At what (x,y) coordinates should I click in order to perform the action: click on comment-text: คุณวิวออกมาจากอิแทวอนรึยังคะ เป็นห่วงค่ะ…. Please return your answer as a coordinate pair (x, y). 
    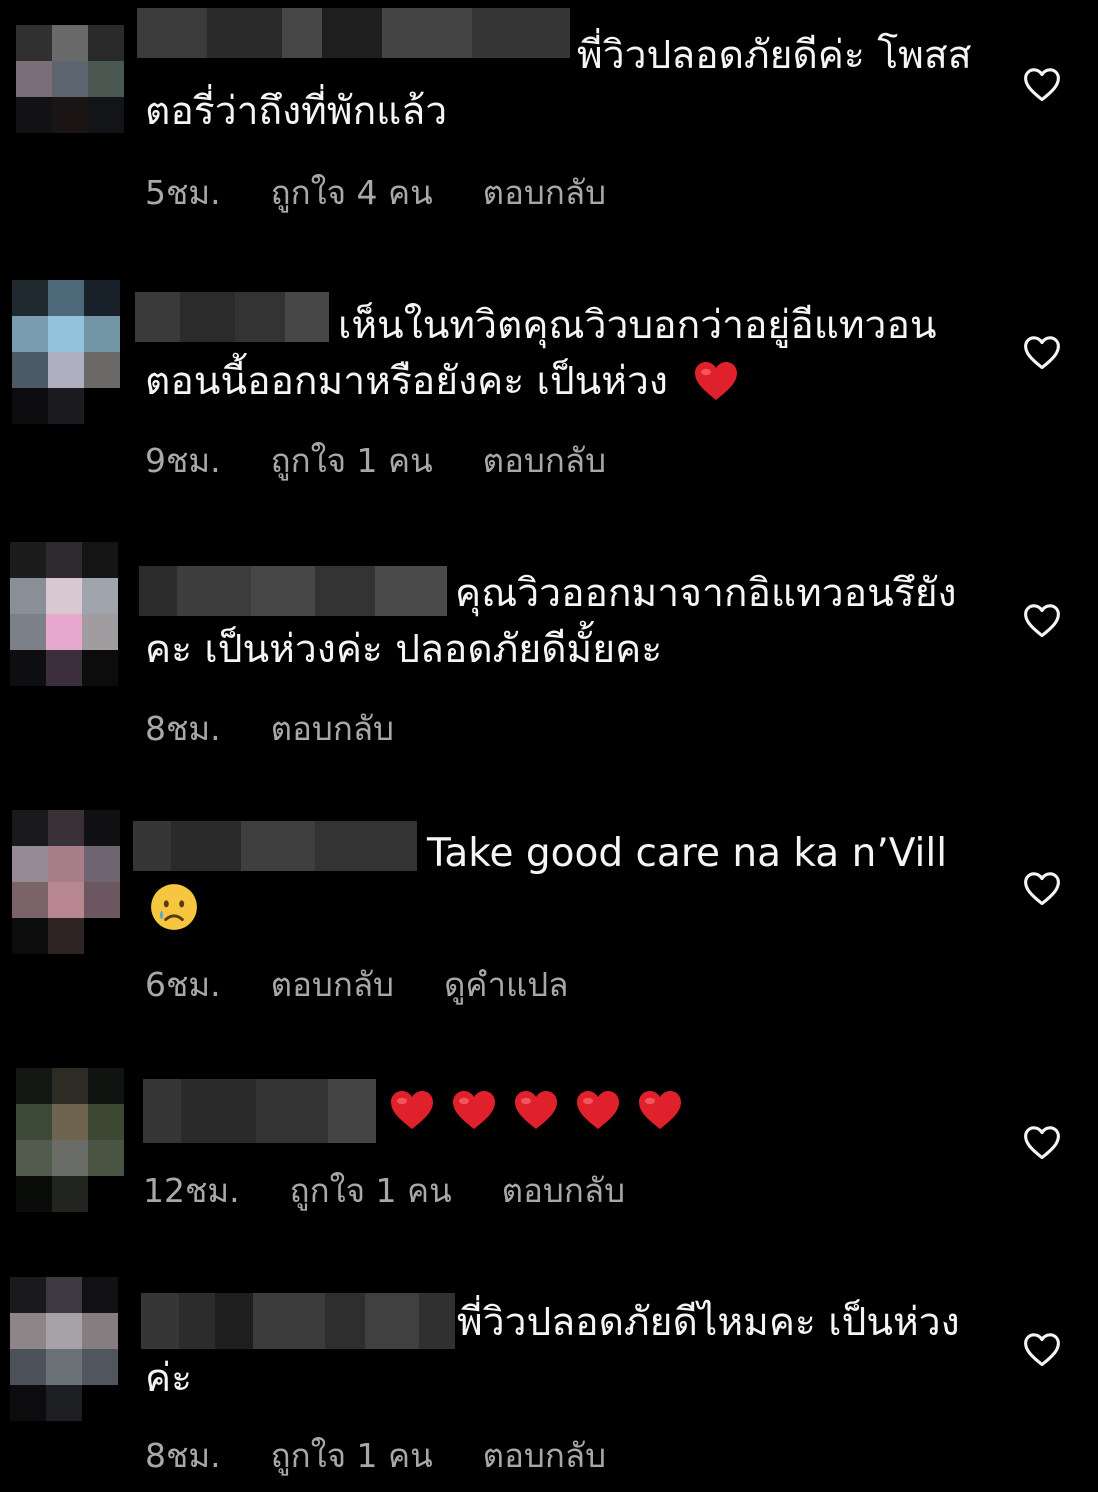
    Looking at the image, I should click on (551, 621).